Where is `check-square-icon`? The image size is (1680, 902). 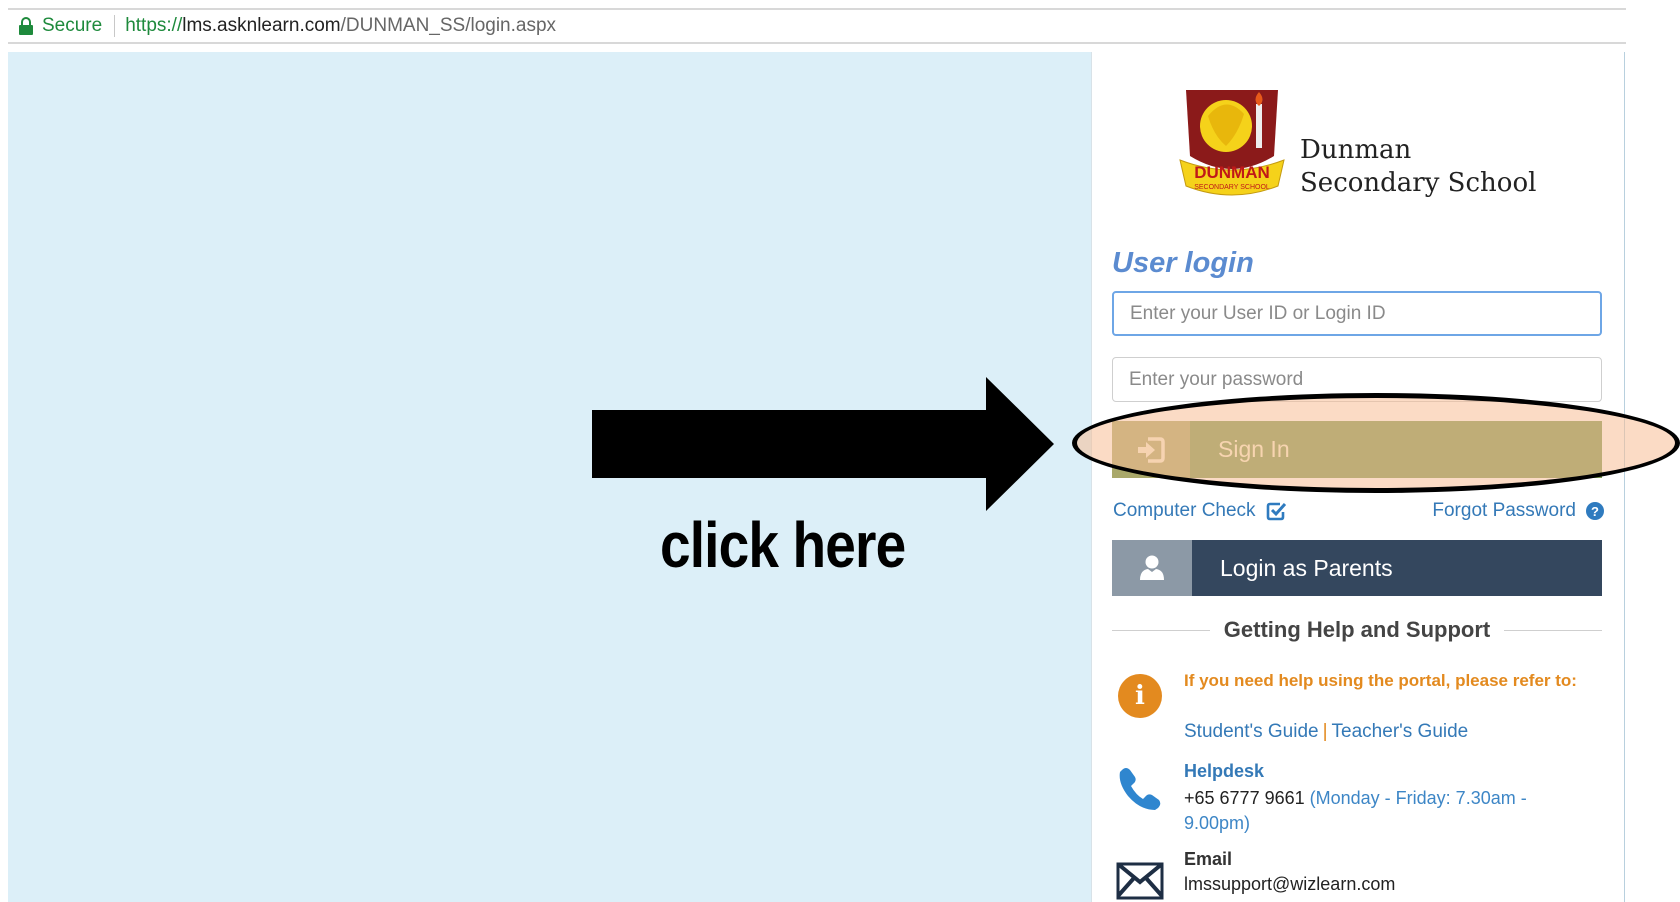
check-square-icon is located at coordinates (1276, 511).